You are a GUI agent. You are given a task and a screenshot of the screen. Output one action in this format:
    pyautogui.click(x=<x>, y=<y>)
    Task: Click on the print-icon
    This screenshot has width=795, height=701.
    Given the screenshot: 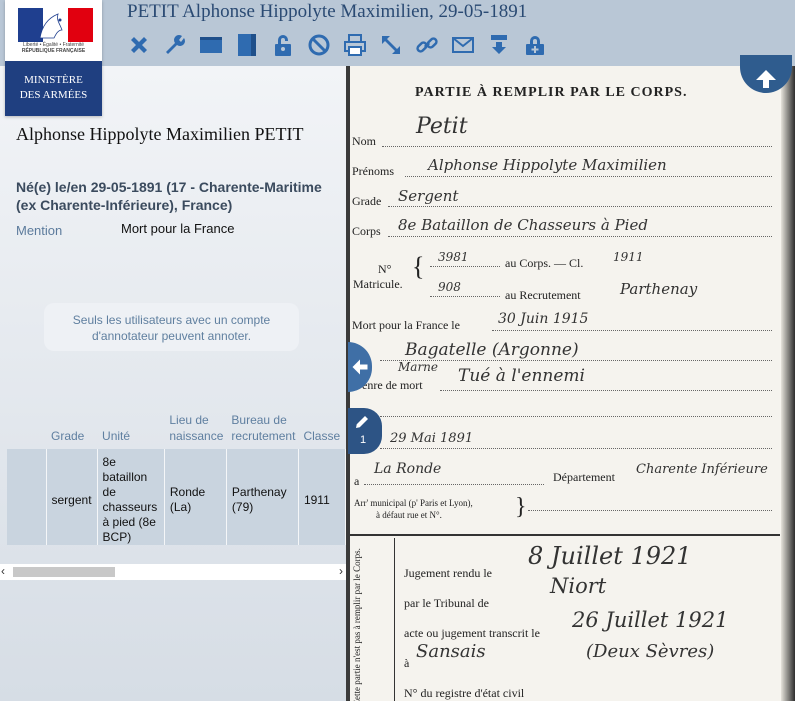 What is the action you would take?
    pyautogui.click(x=355, y=45)
    